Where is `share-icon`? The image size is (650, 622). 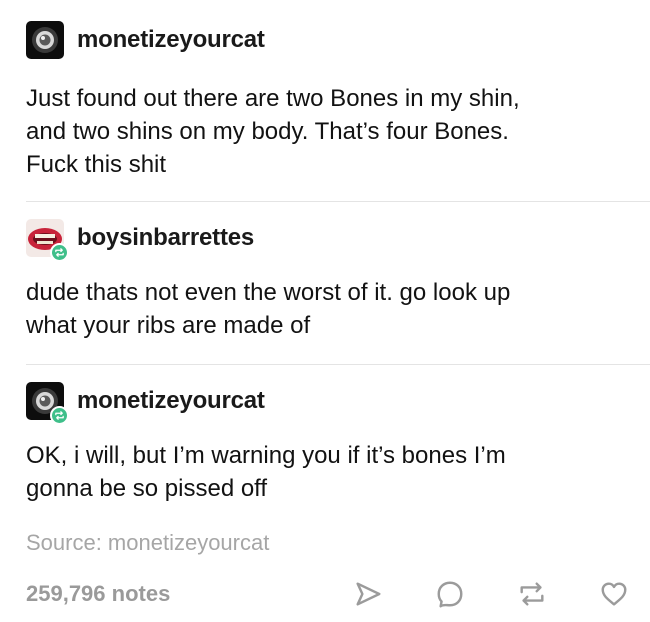 share-icon is located at coordinates (368, 594).